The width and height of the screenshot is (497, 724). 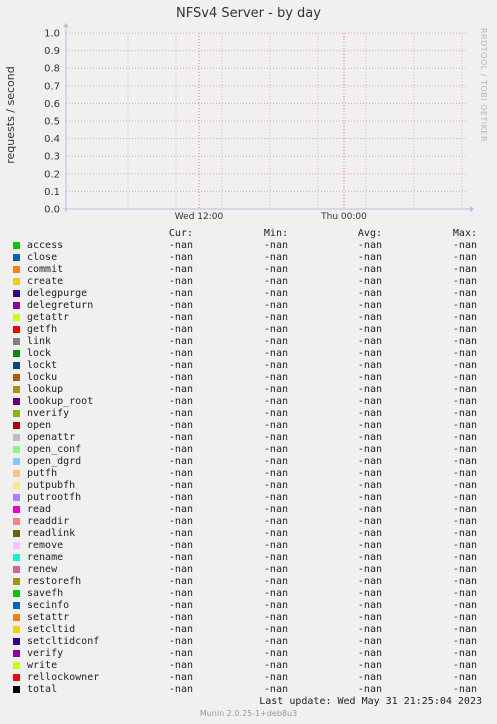 I want to click on legend-row-putfh: putfh -nan -nan -nan -nan, so click(x=248, y=474).